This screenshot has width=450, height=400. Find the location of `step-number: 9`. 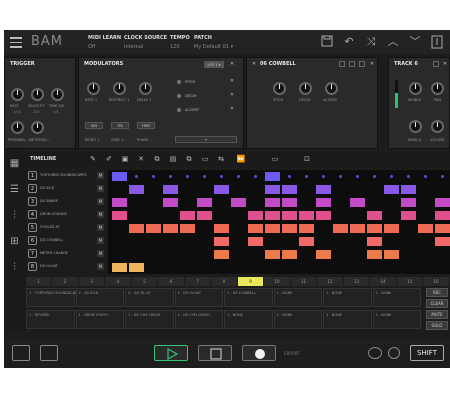

step-number: 9 is located at coordinates (251, 281).